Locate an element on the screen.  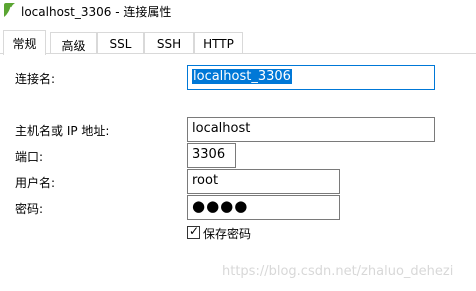
watermark-text: https://blog.csdn.net/zhaluo_dehezi is located at coordinates (338, 271).